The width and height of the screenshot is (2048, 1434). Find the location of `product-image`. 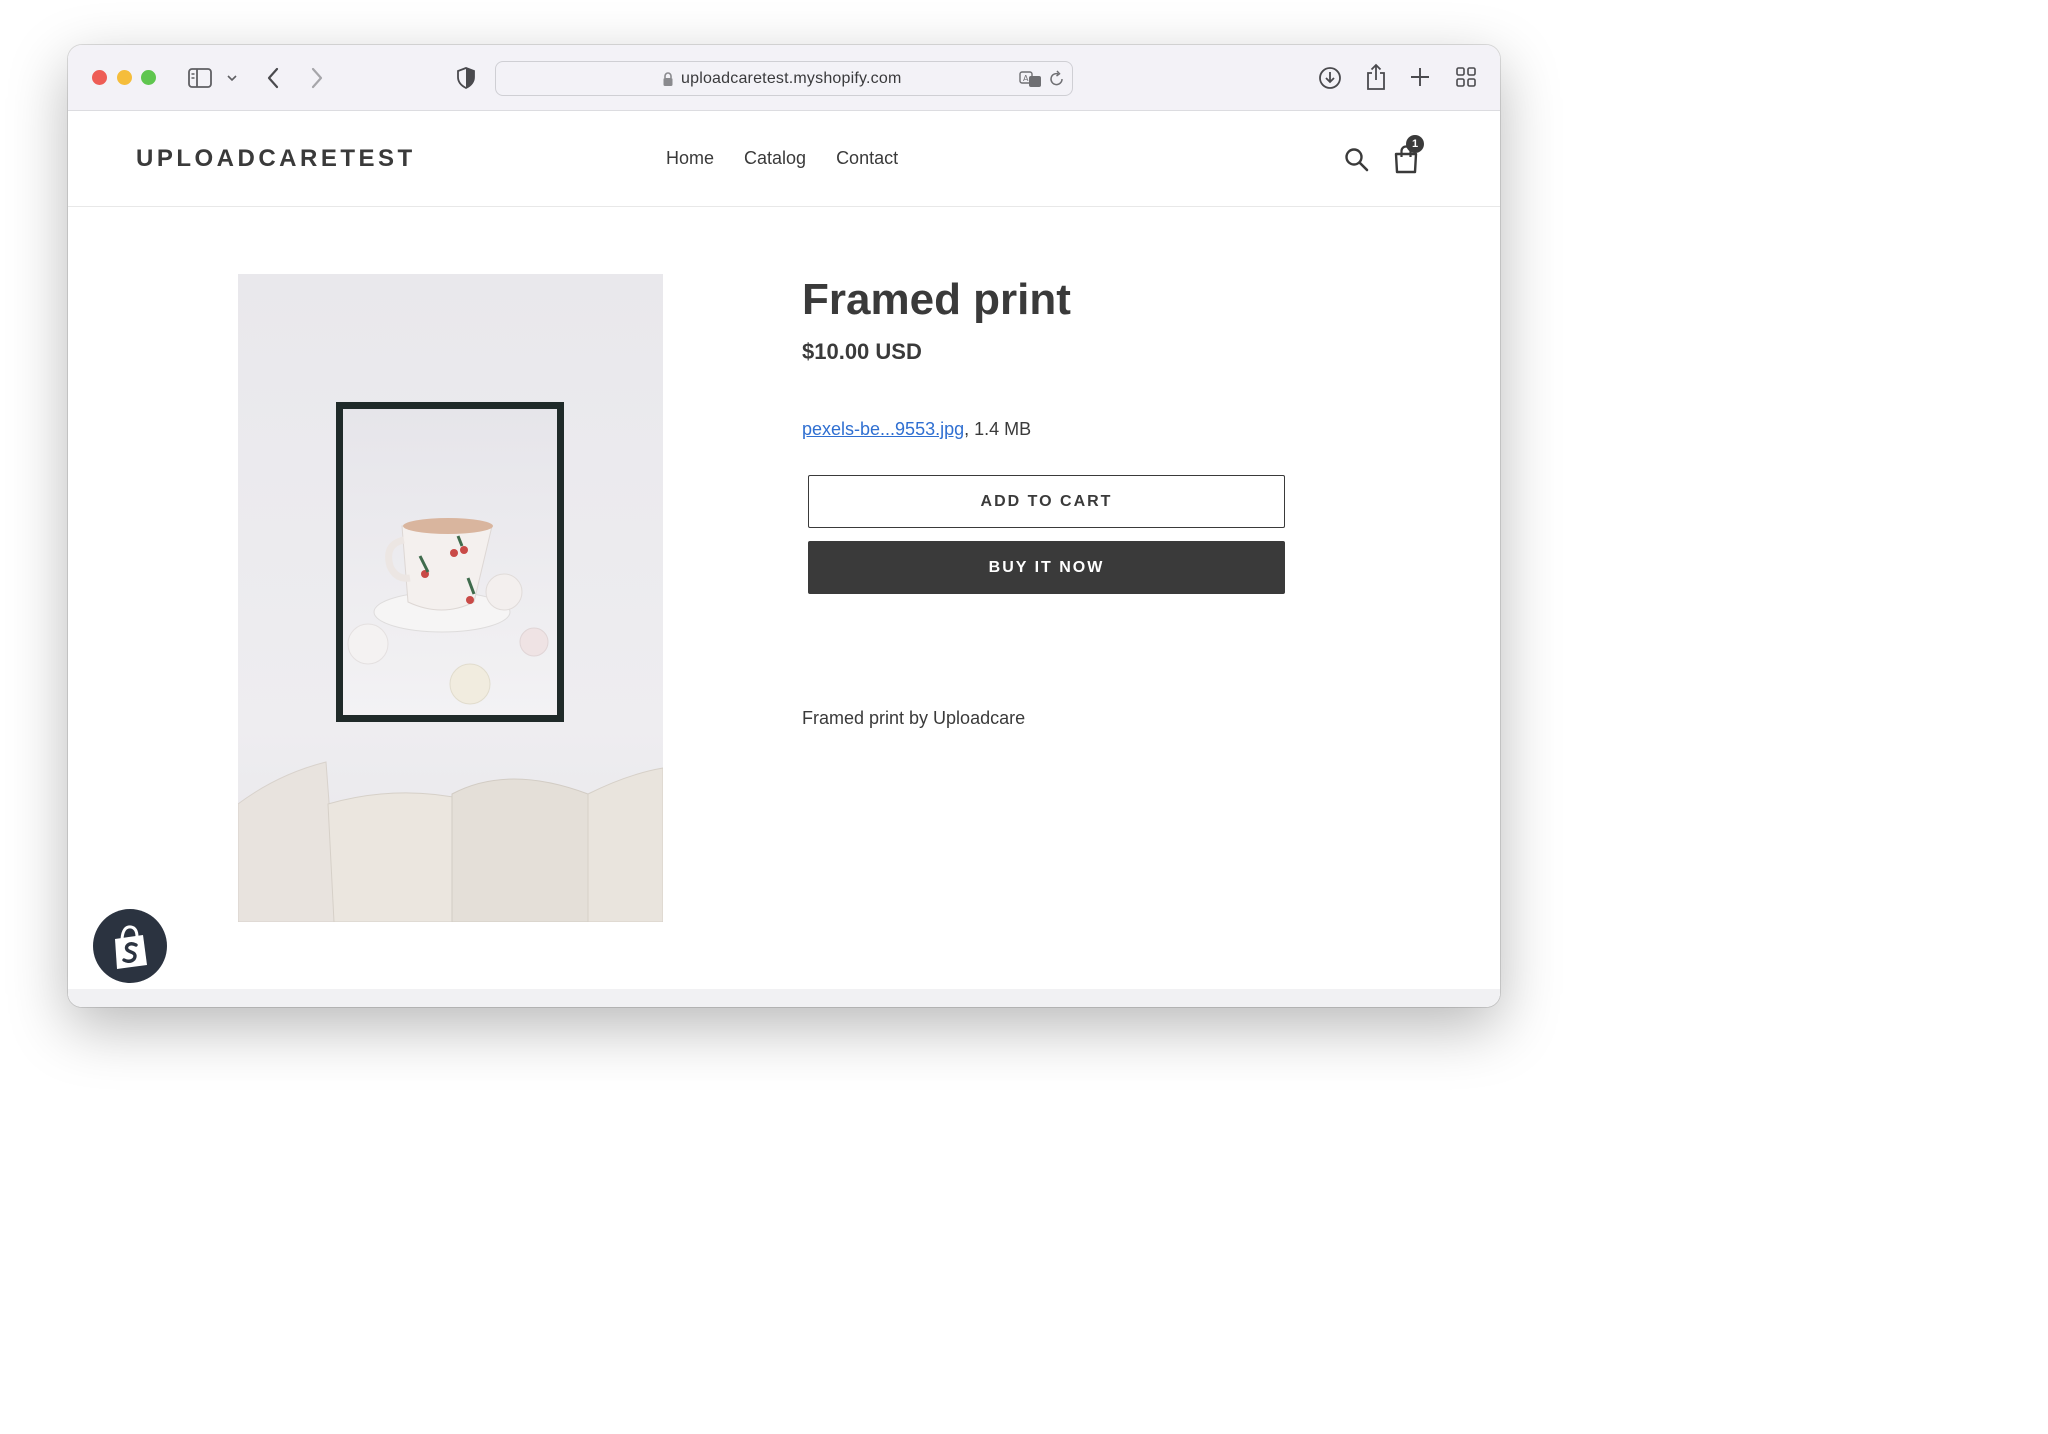

product-image is located at coordinates (450, 598).